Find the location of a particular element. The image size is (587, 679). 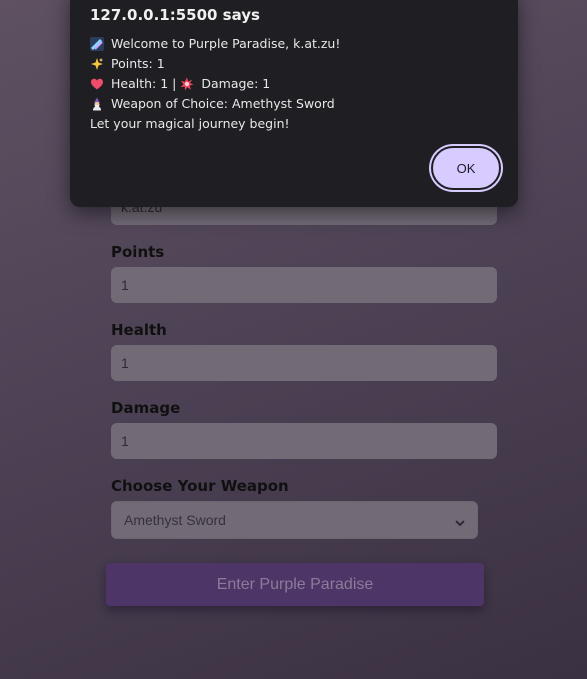

dialog-line-text: Welcome to Purple Paradise, k.at.zu! is located at coordinates (226, 43).